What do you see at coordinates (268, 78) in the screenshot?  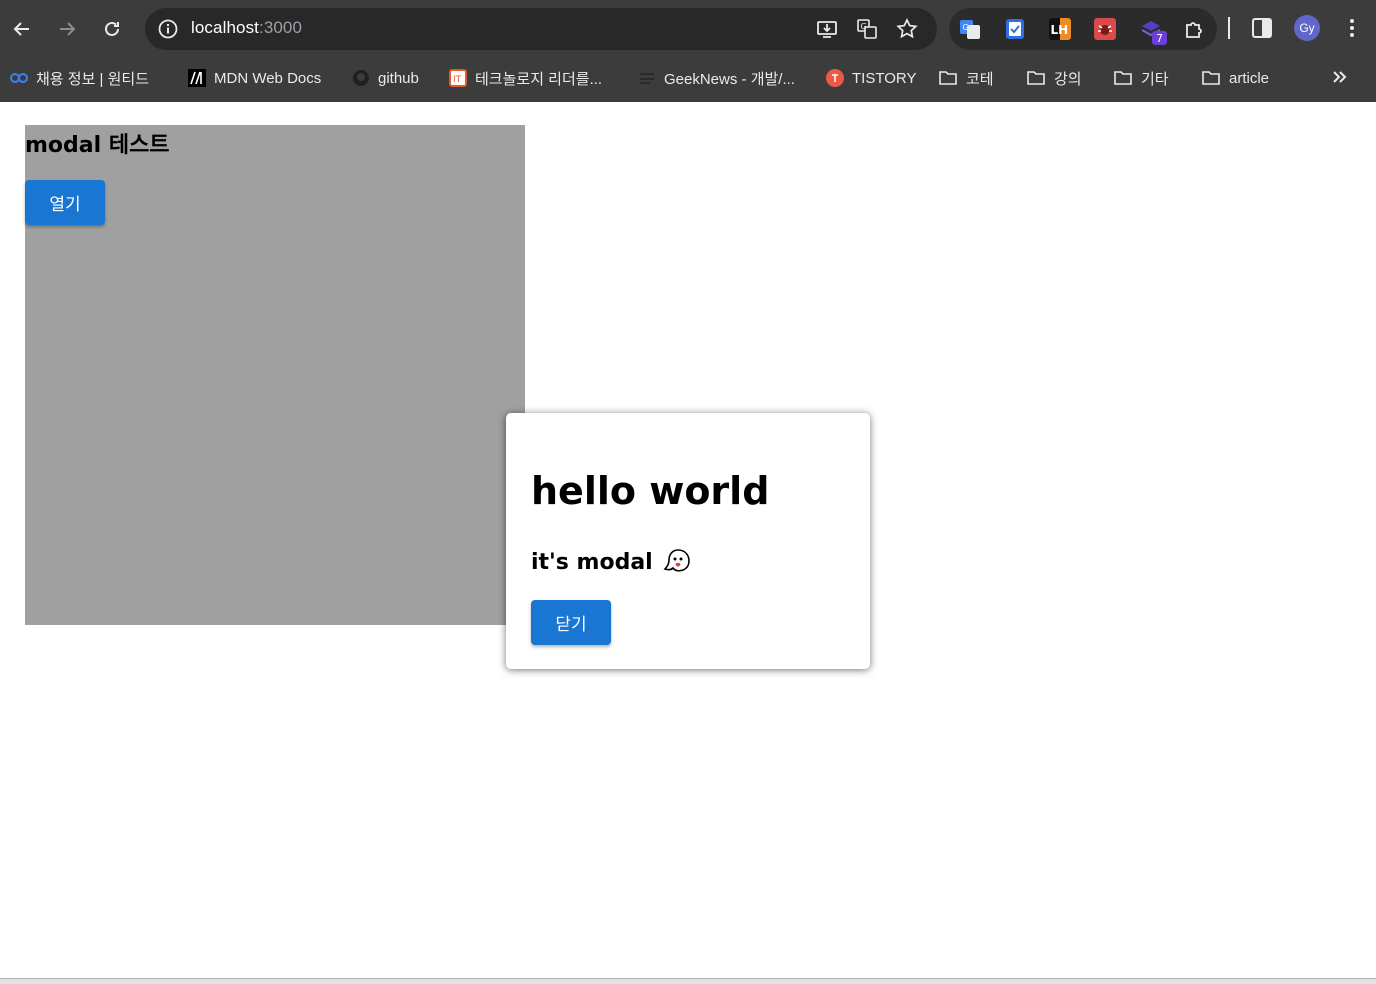 I see `bookmark-label: MDN Web Docs` at bounding box center [268, 78].